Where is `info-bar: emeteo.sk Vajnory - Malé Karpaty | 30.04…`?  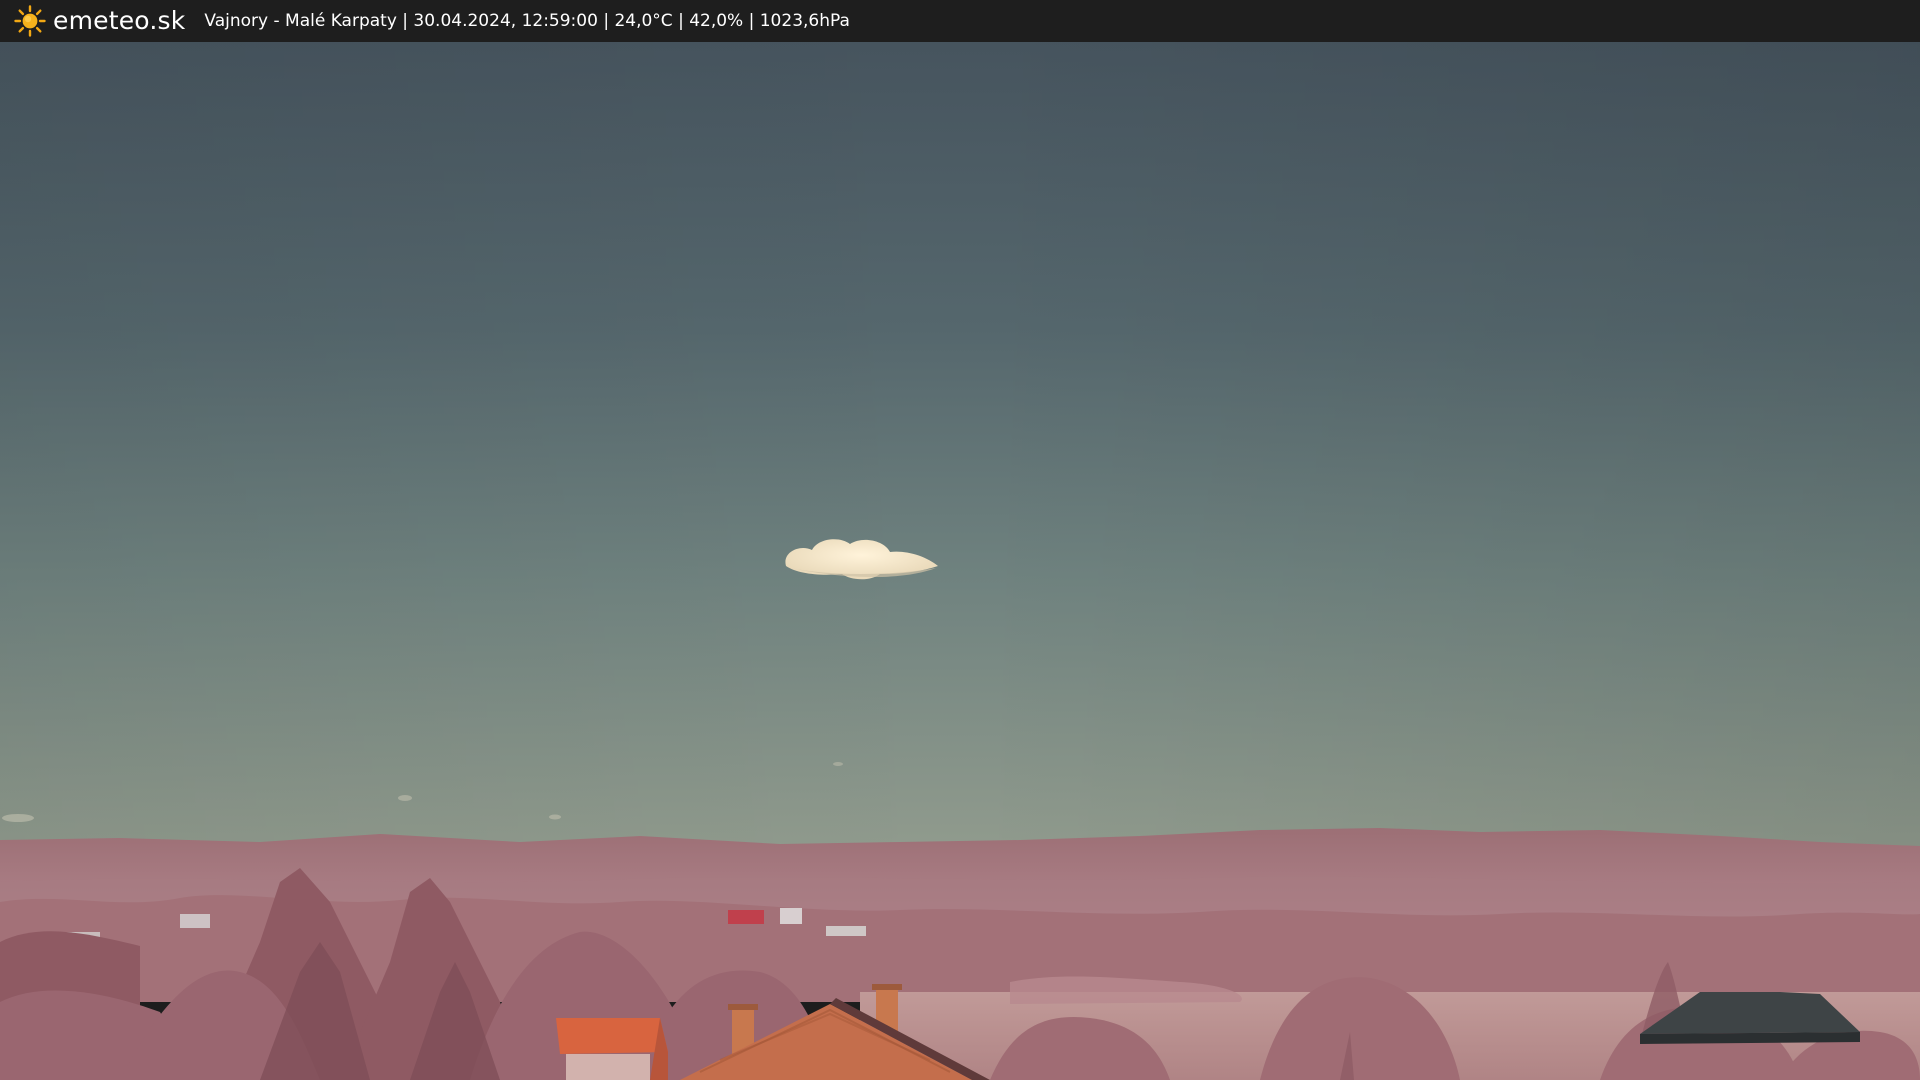 info-bar: emeteo.sk Vajnory - Malé Karpaty | 30.04… is located at coordinates (960, 21).